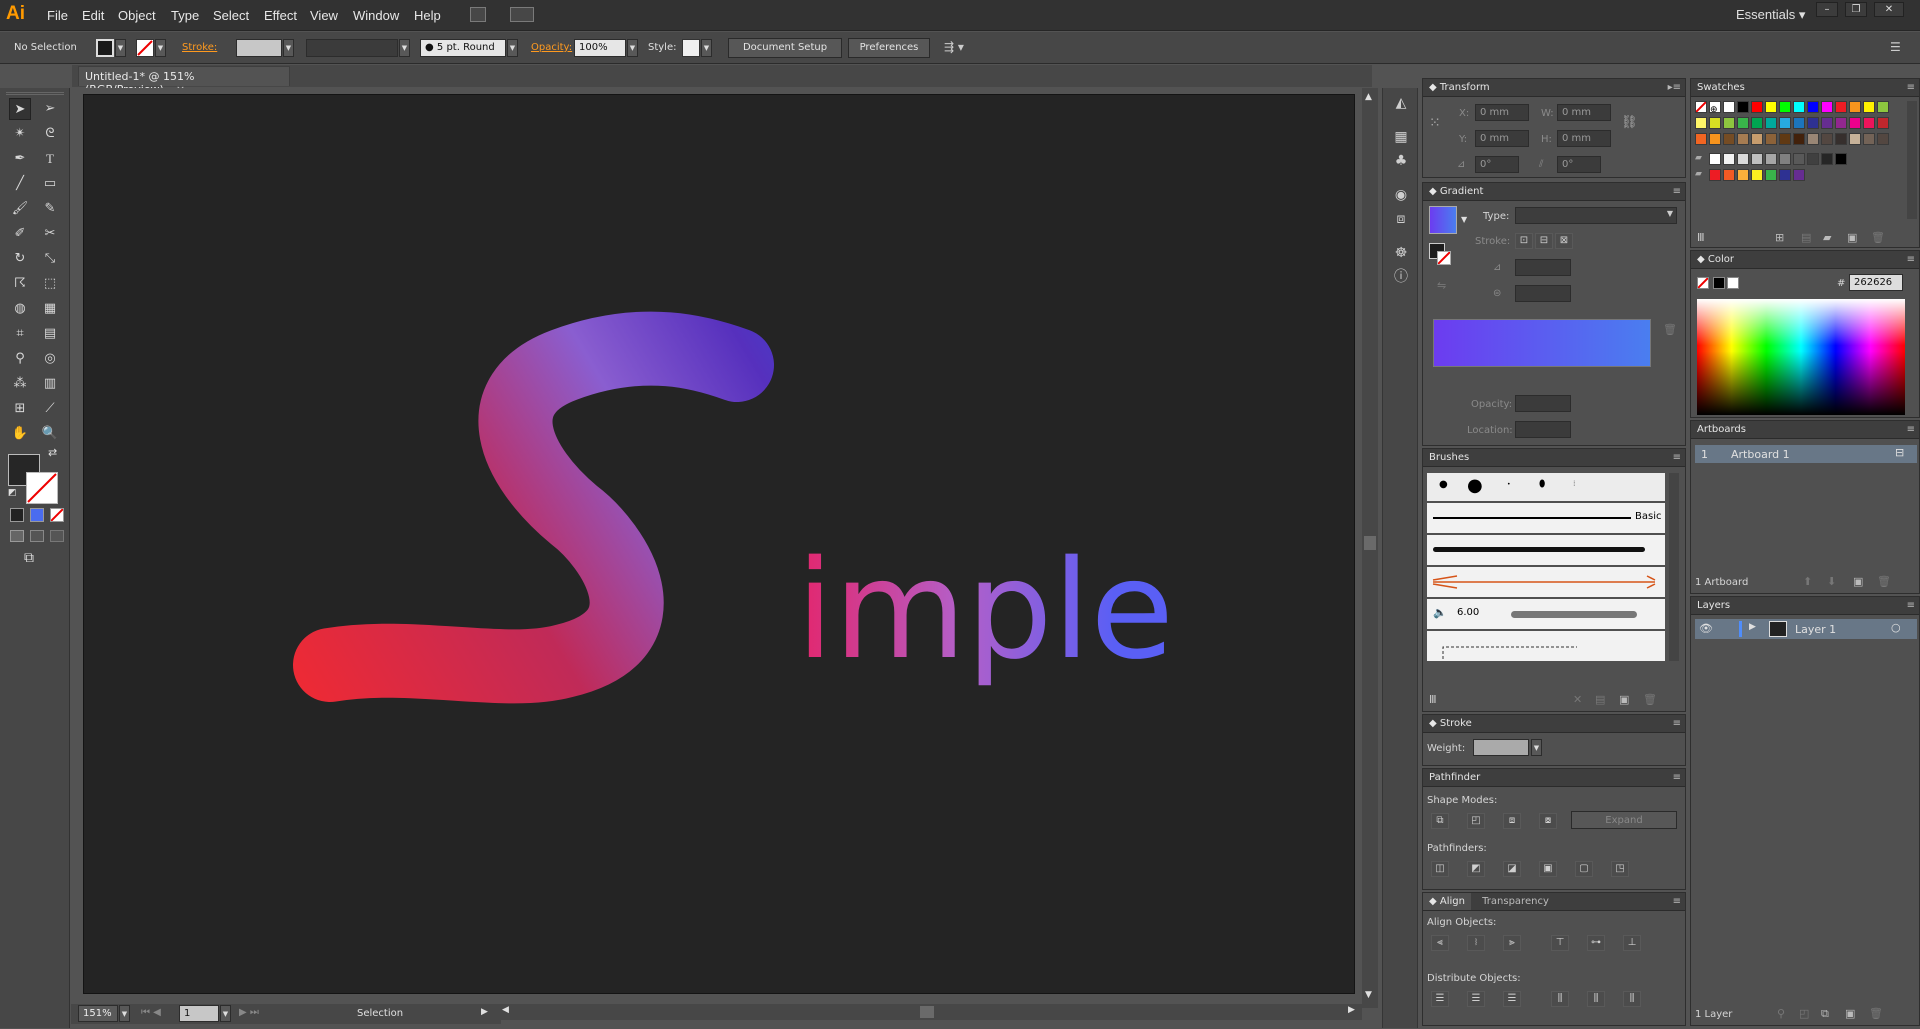 The height and width of the screenshot is (1029, 1920). What do you see at coordinates (1584, 869) in the screenshot?
I see `outline-icon: ▢` at bounding box center [1584, 869].